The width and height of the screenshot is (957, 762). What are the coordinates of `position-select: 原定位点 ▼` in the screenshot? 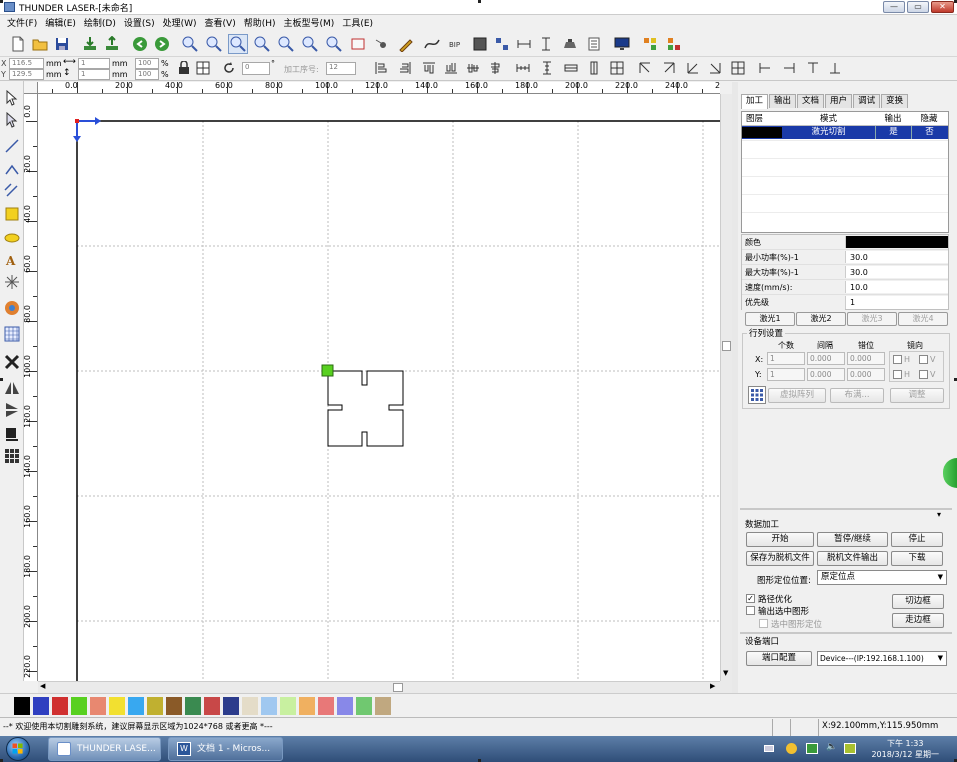 It's located at (882, 577).